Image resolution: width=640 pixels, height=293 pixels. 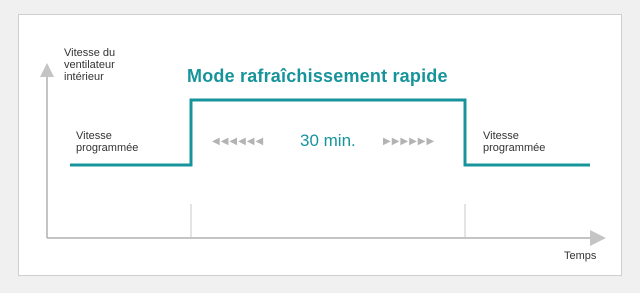 I want to click on duration-label: 30 min., so click(x=328, y=140).